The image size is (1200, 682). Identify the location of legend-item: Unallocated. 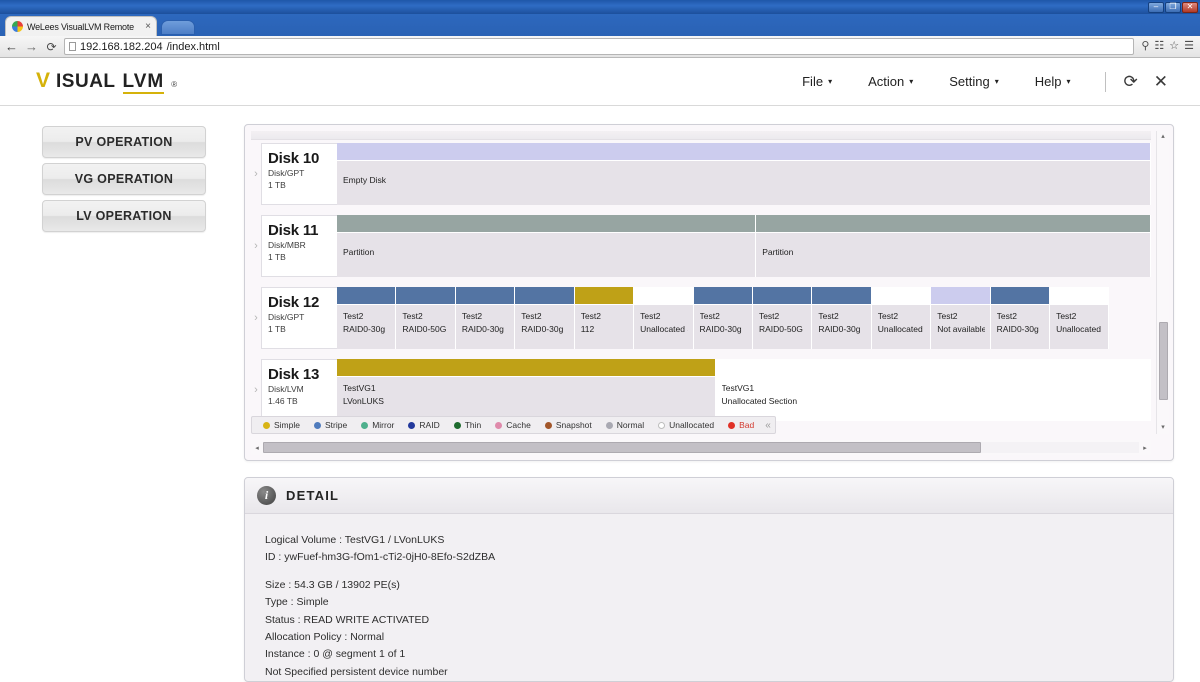
(686, 425).